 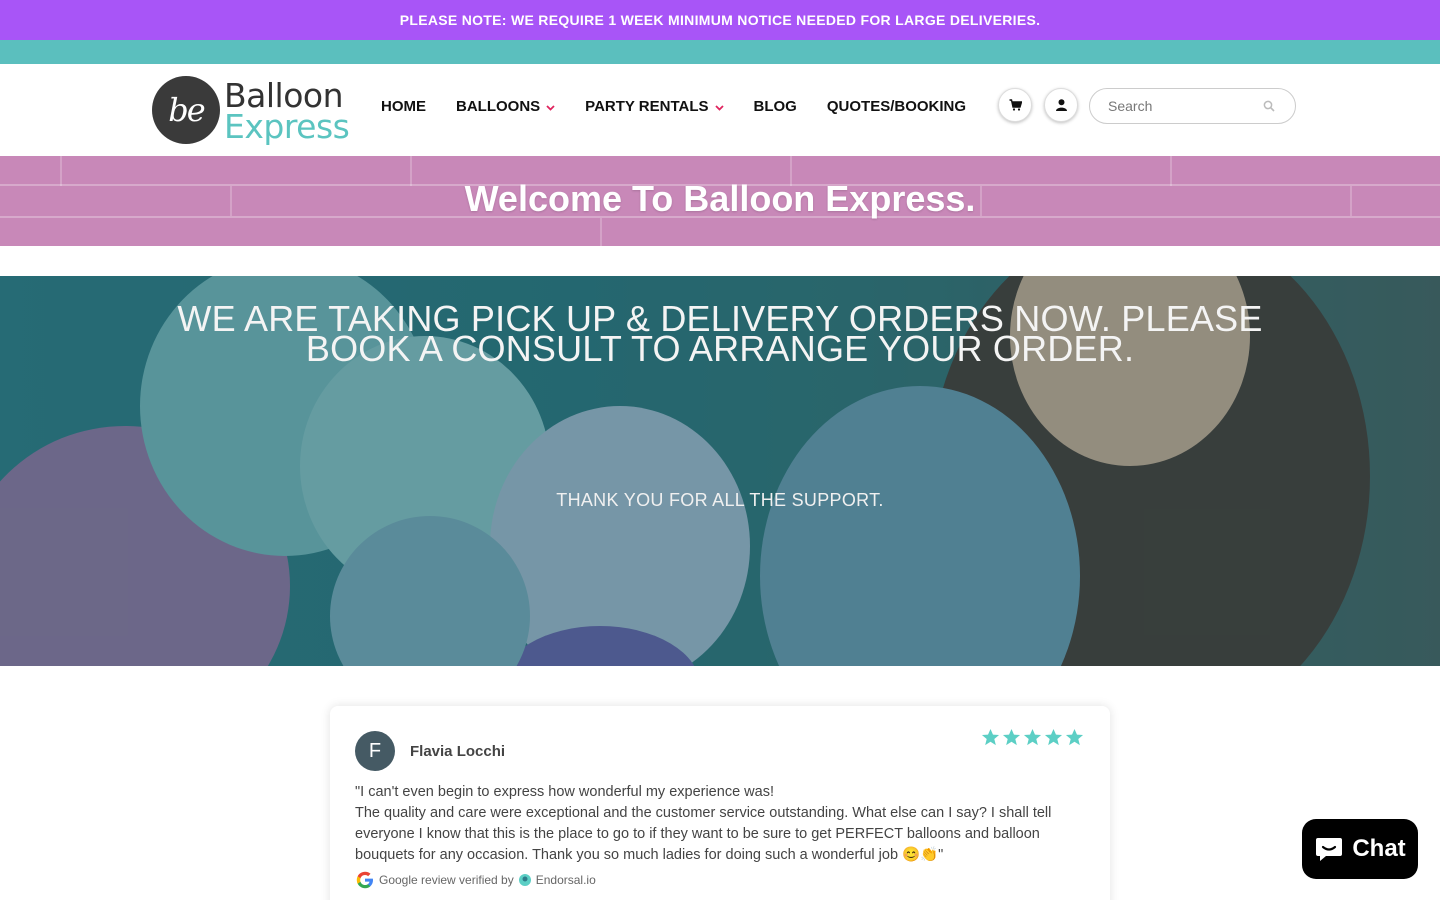 I want to click on chat-button: Chat, so click(x=1360, y=849).